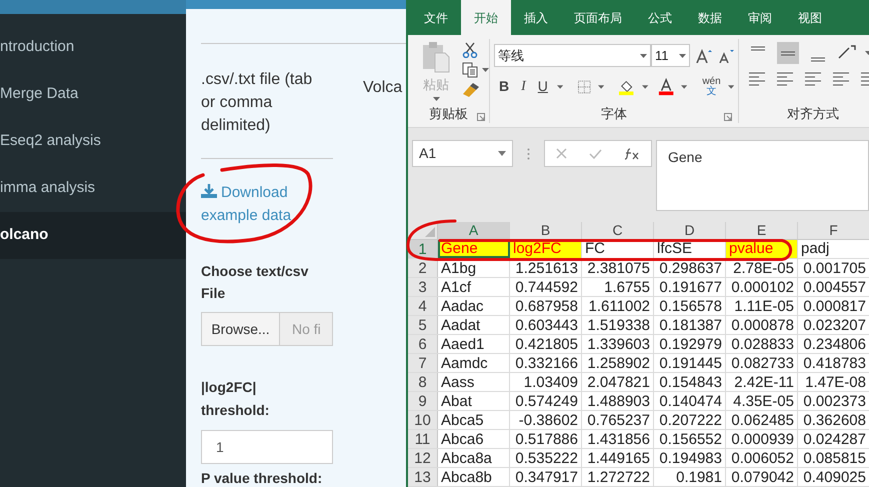  What do you see at coordinates (546, 325) in the screenshot?
I see `table-cell: 0.603443` at bounding box center [546, 325].